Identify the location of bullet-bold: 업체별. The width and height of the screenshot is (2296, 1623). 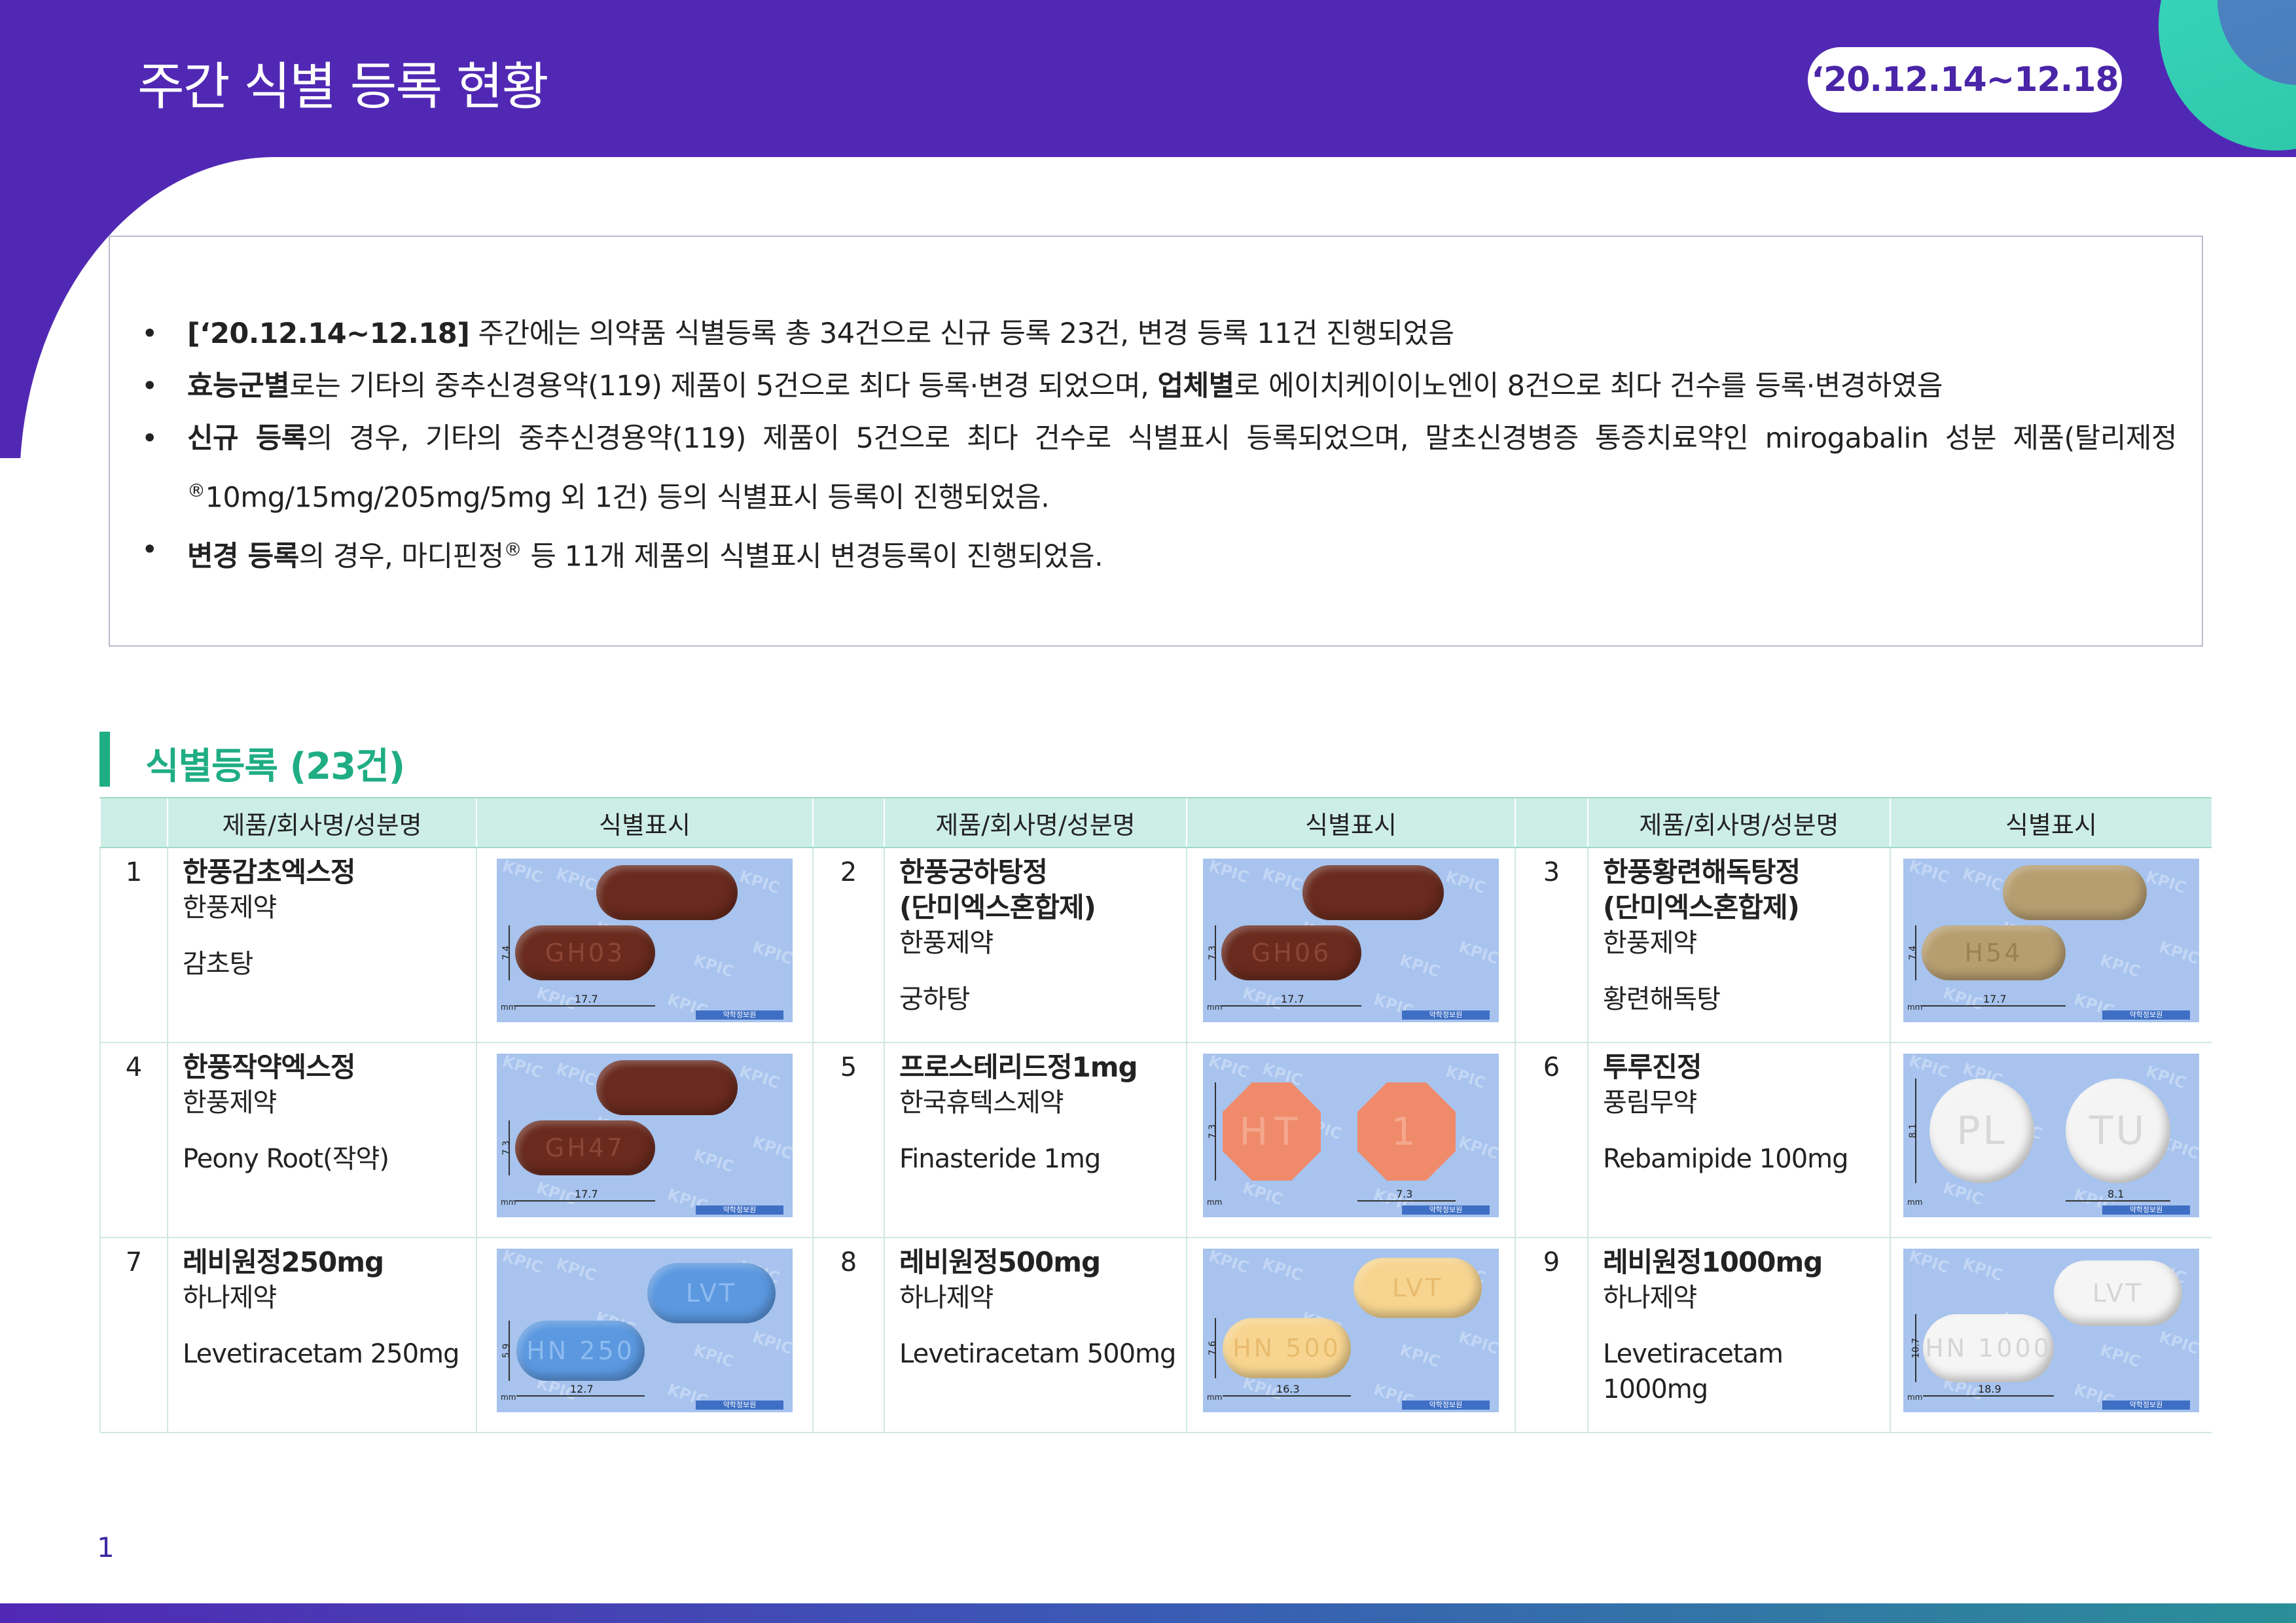
(1196, 386).